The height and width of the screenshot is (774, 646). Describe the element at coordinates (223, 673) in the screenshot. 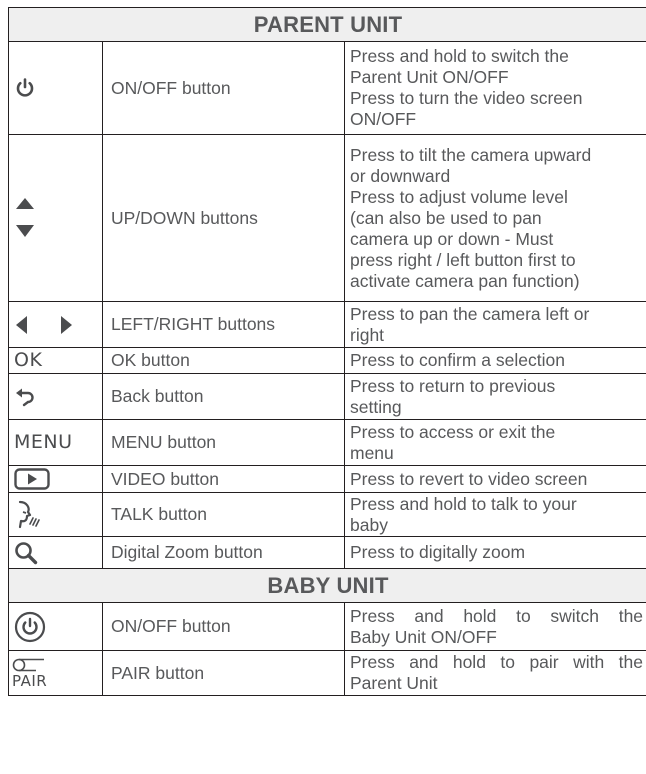

I see `button-name: PAIR button` at that location.